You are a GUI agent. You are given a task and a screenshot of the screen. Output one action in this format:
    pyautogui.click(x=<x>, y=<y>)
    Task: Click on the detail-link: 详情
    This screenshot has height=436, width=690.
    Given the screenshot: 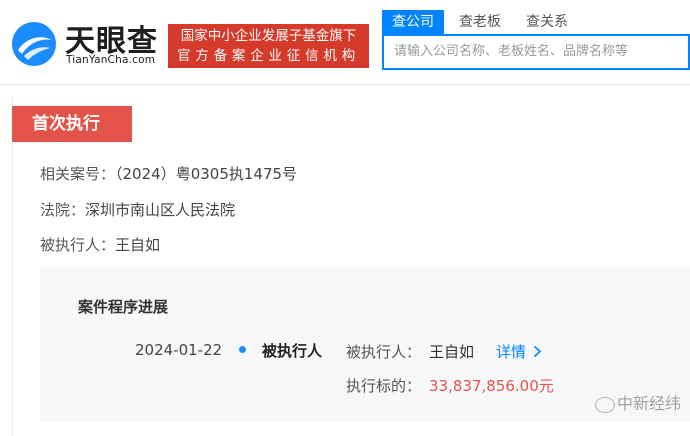 What is the action you would take?
    pyautogui.click(x=519, y=351)
    